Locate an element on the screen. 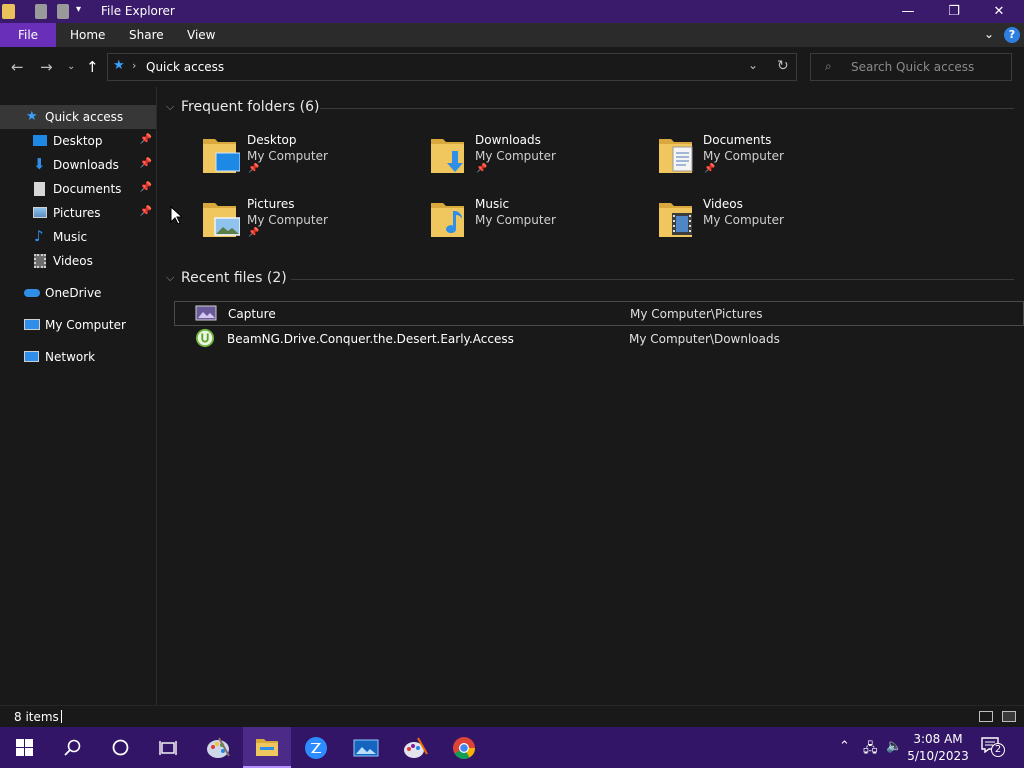 Image resolution: width=1024 pixels, height=768 pixels. sidebar-item-music: ♪ Music is located at coordinates (78, 237).